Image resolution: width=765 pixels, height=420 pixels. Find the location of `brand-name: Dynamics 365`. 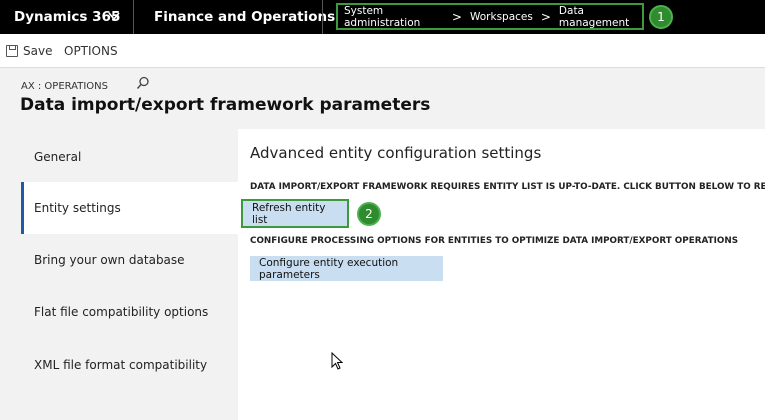

brand-name: Dynamics 365 is located at coordinates (67, 17).